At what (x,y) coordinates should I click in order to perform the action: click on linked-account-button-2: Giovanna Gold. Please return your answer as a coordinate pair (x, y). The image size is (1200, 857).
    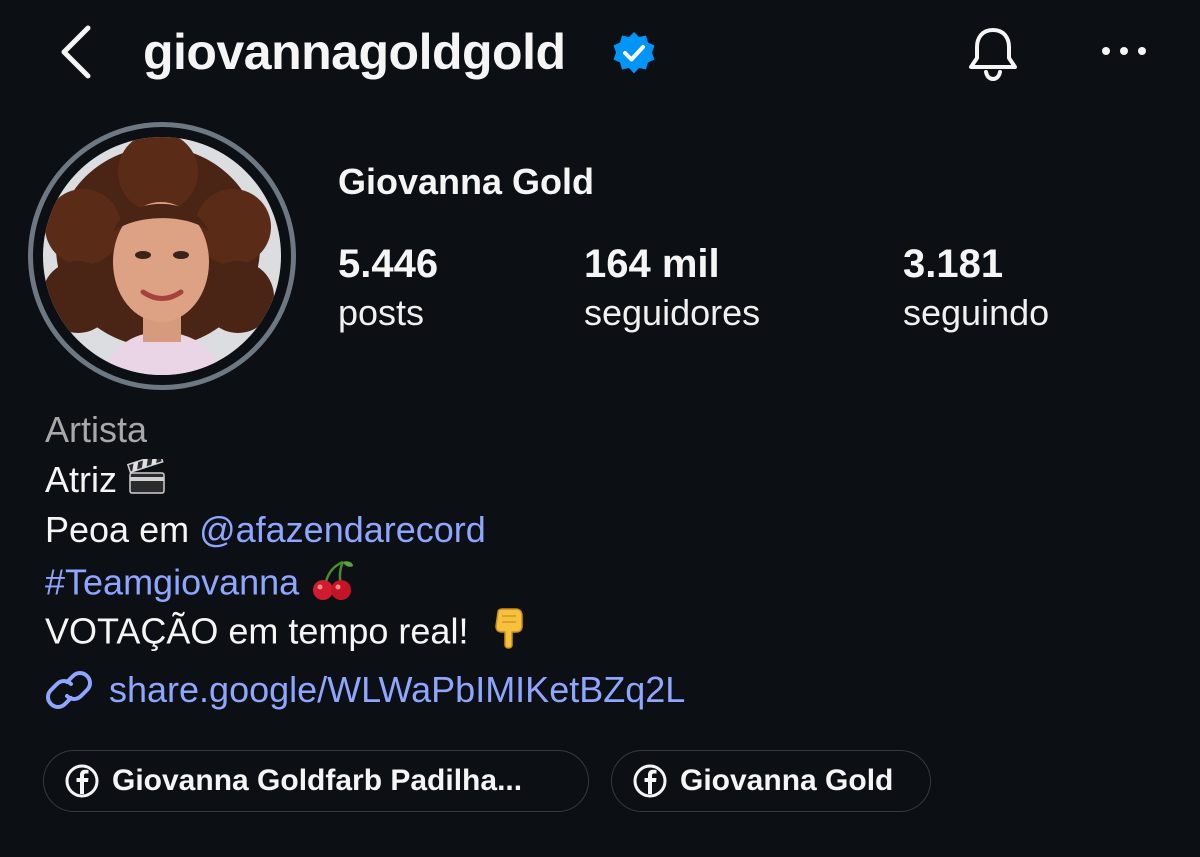
    Looking at the image, I should click on (771, 781).